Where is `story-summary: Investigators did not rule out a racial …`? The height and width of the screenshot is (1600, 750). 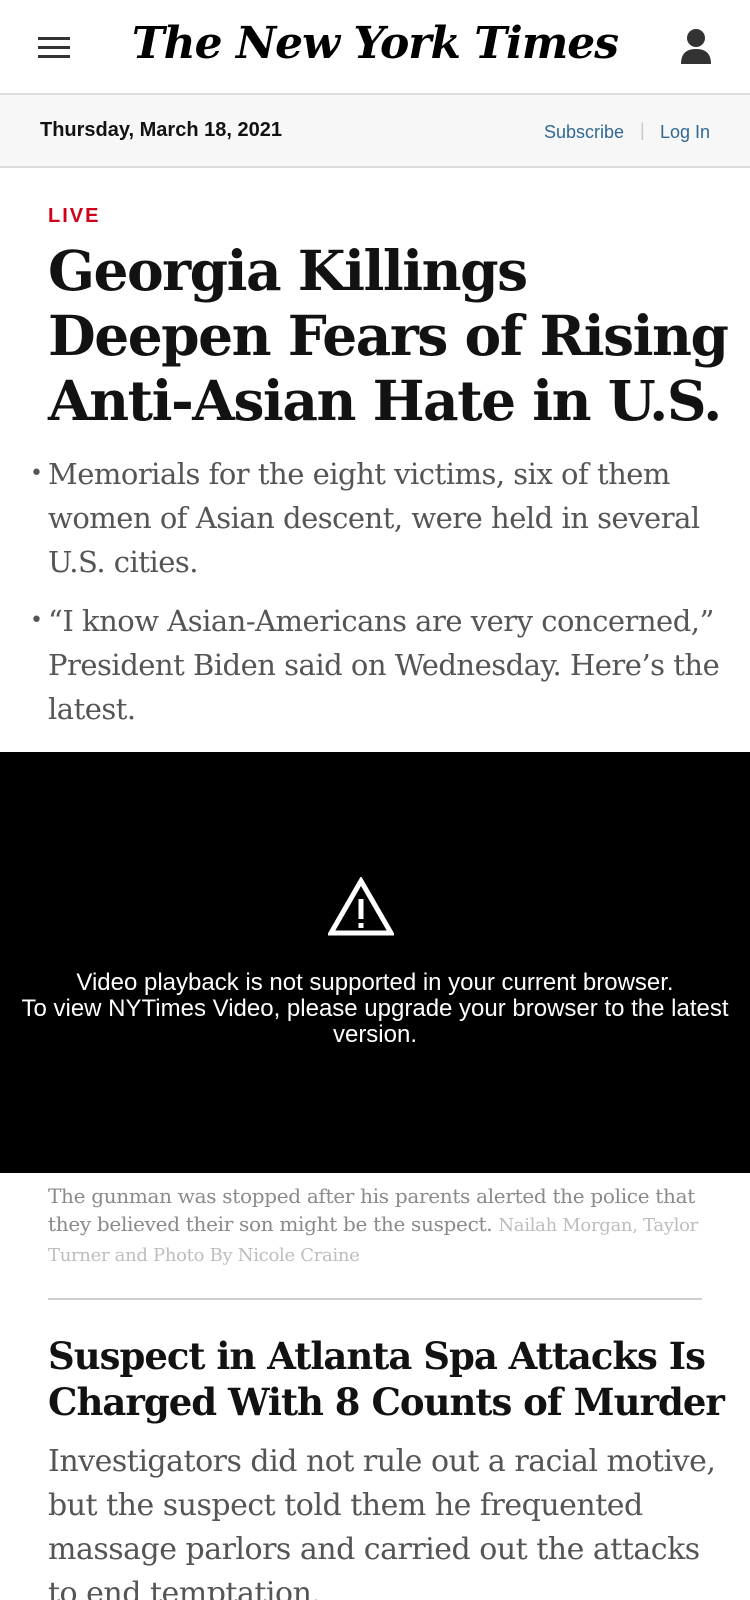
story-summary: Investigators did not rule out a racial … is located at coordinates (382, 1522).